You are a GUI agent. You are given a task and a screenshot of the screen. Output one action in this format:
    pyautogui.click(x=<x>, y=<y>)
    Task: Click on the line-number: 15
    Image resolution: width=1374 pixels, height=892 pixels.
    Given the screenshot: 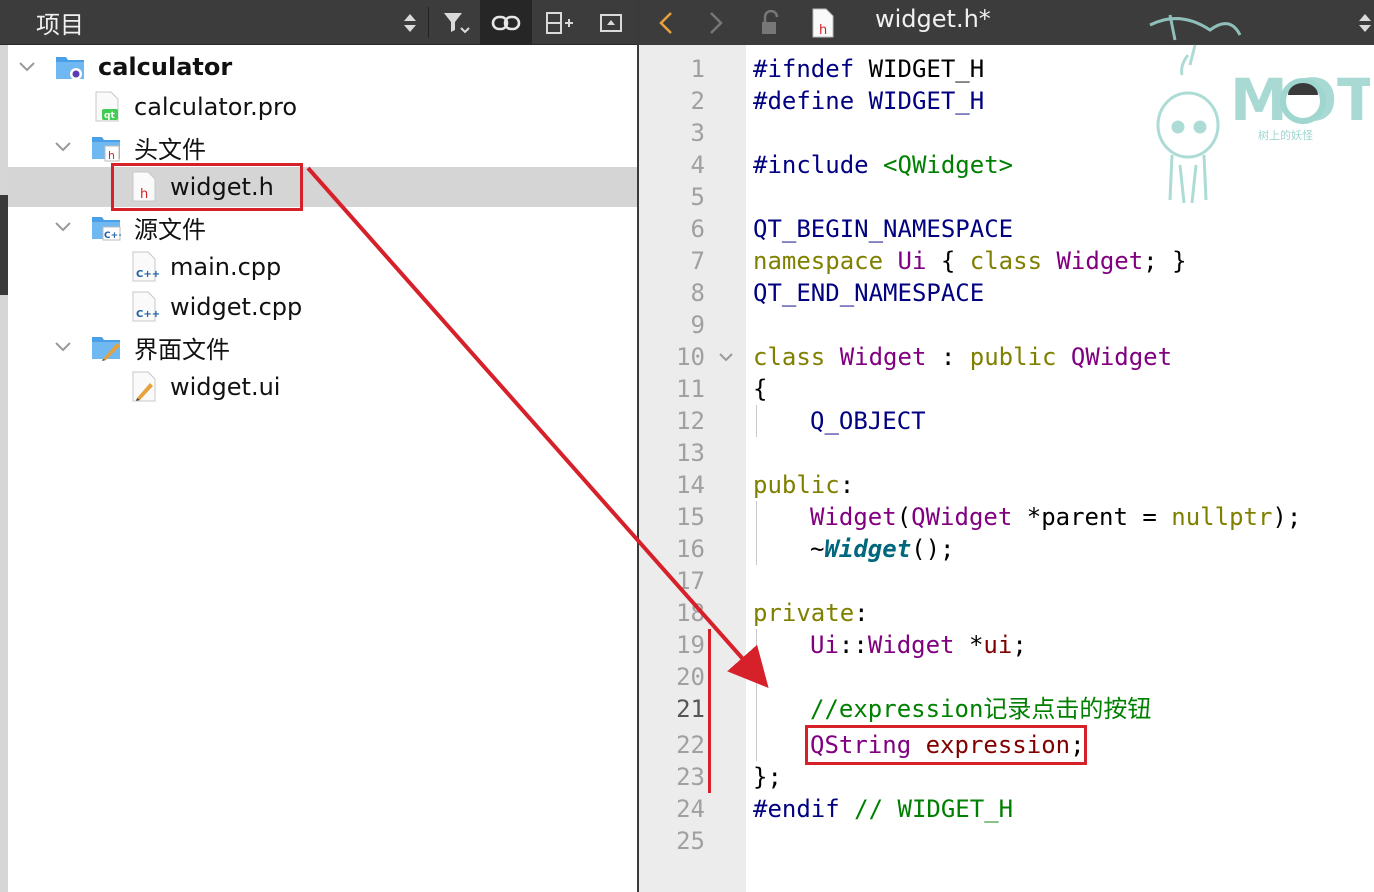 What is the action you would take?
    pyautogui.click(x=690, y=517)
    